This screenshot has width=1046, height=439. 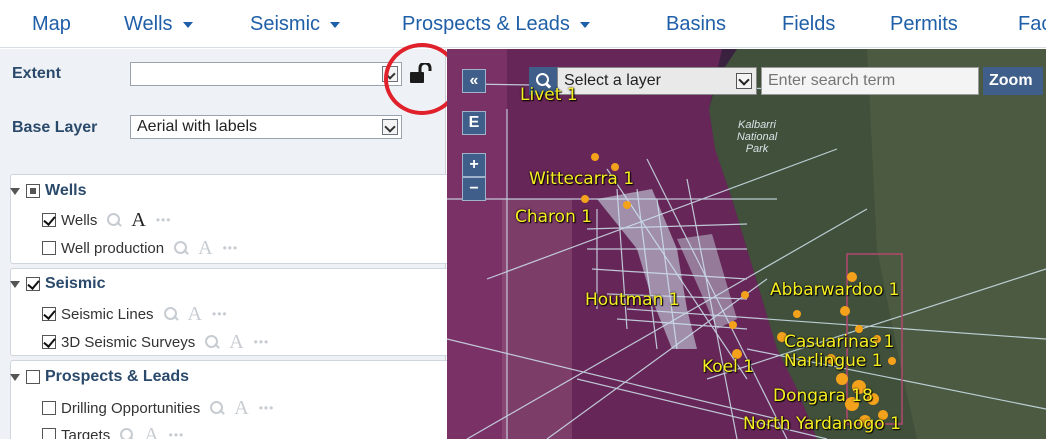 I want to click on zoom-out-button: −, so click(x=474, y=189).